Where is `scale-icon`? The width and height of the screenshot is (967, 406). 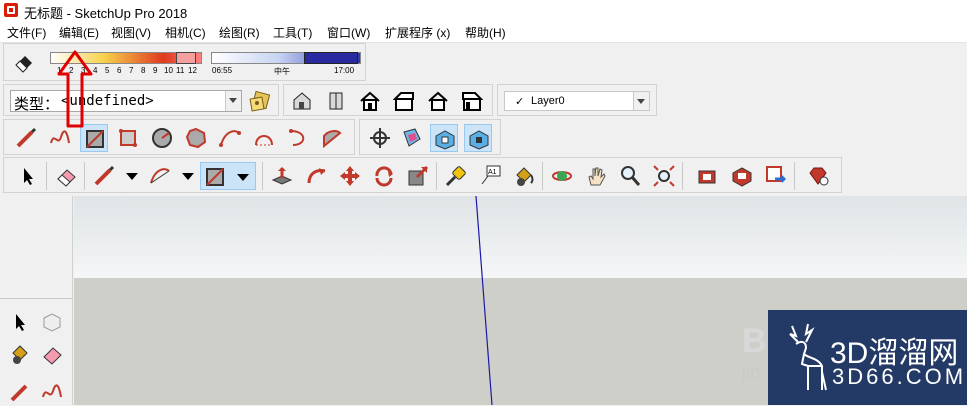 scale-icon is located at coordinates (418, 175).